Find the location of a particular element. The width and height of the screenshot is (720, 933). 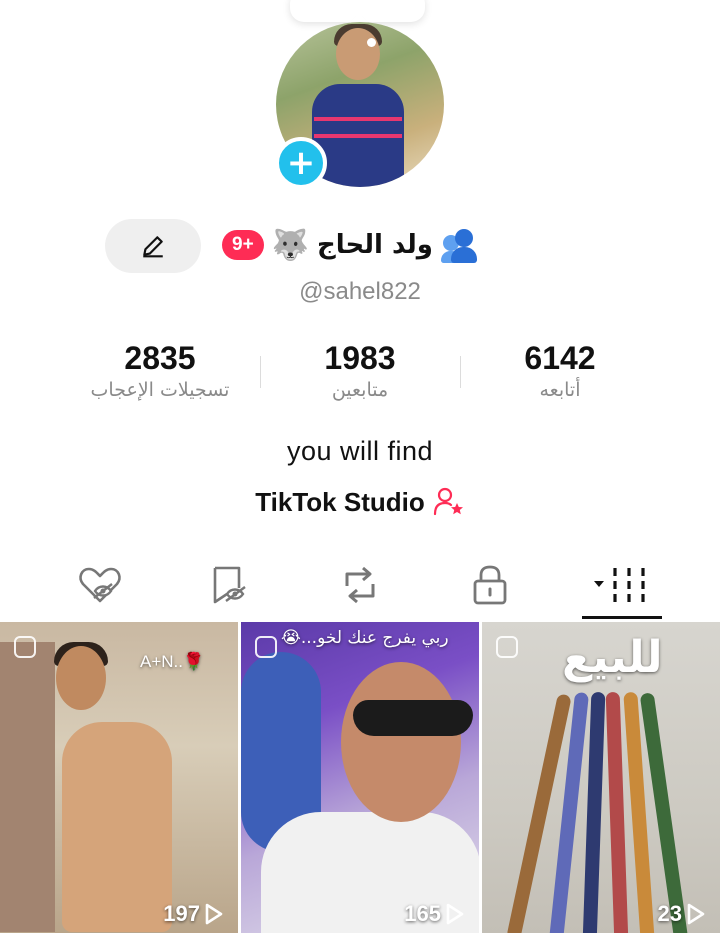

view-count-value: 165 is located at coordinates (422, 913).